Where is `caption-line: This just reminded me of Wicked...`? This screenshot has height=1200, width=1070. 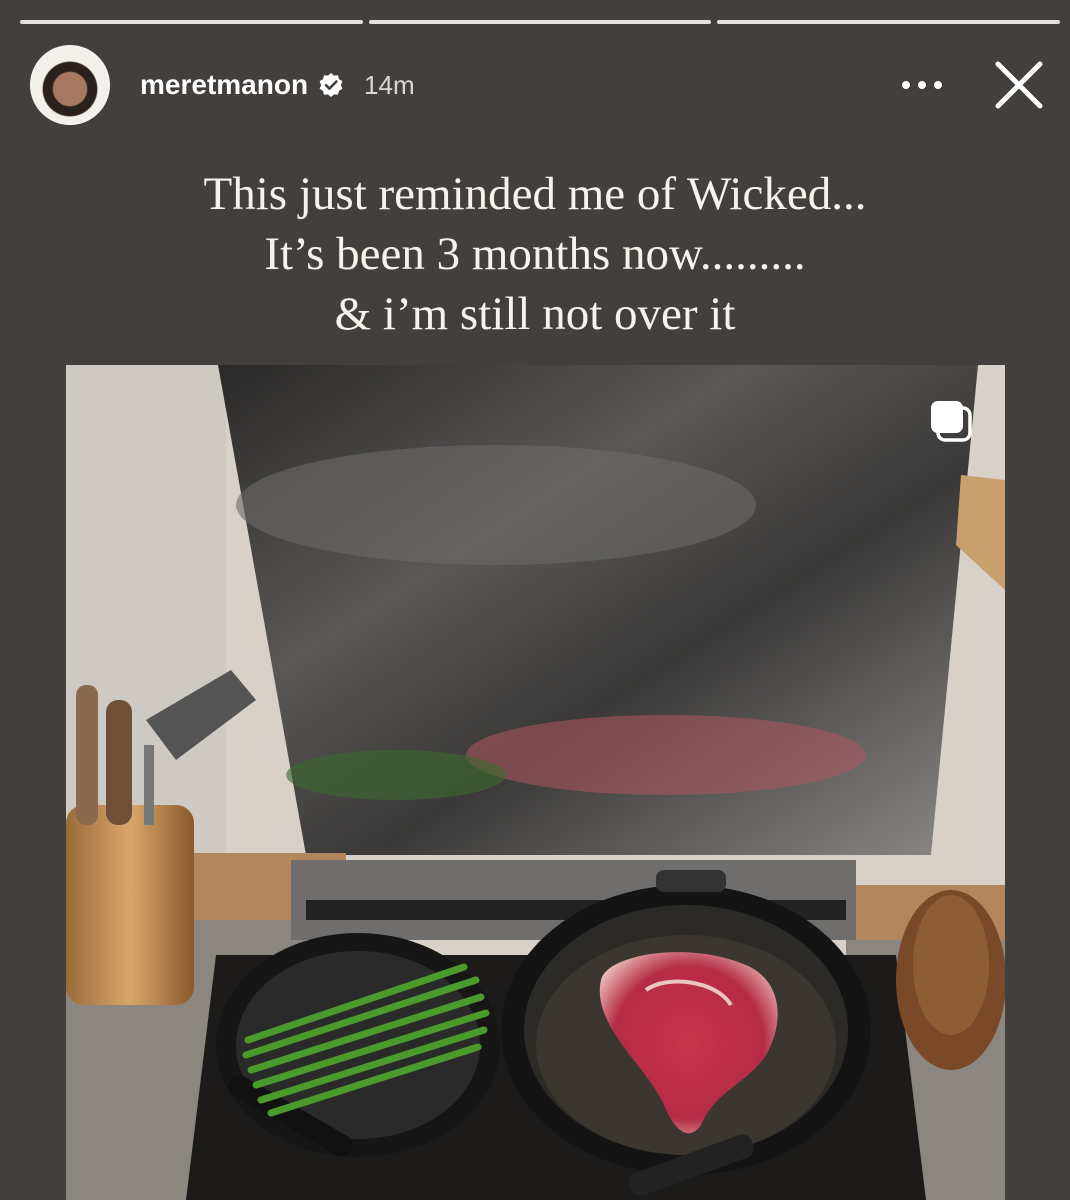 caption-line: This just reminded me of Wicked... is located at coordinates (535, 194).